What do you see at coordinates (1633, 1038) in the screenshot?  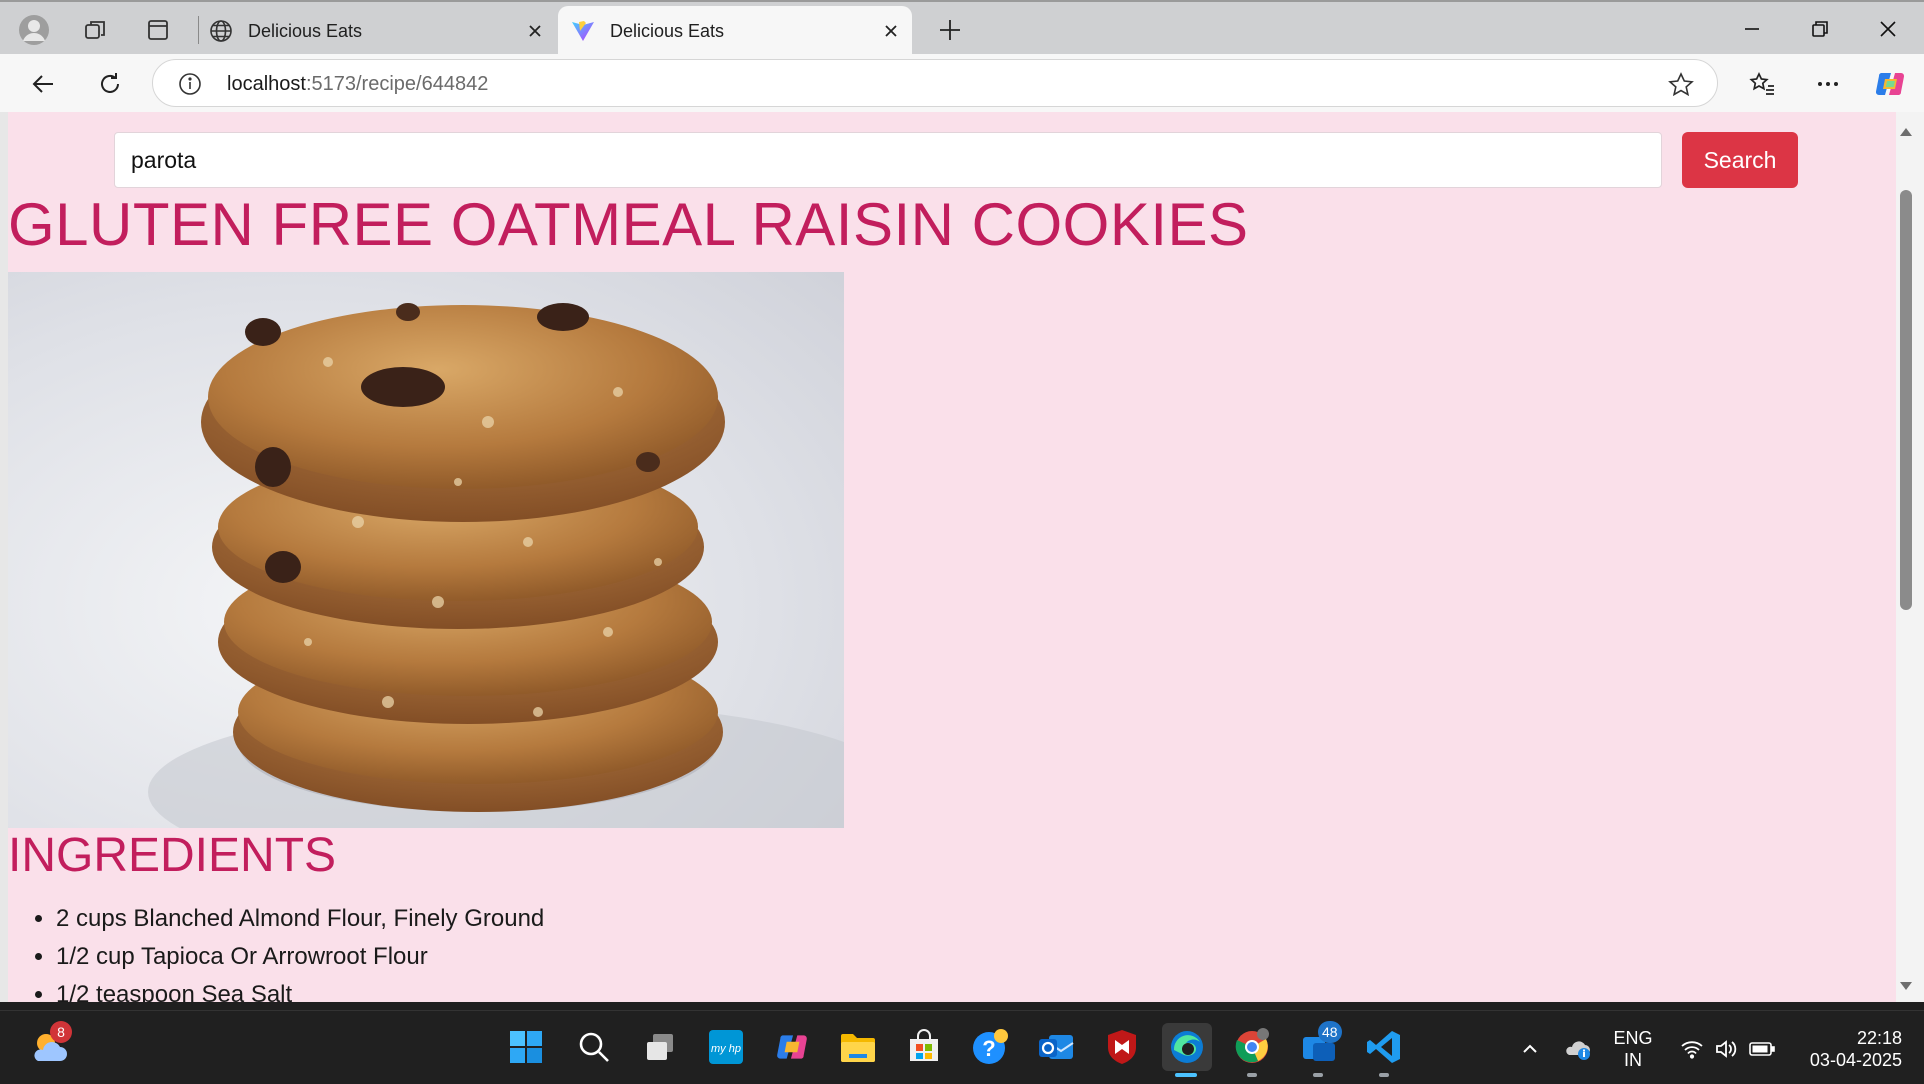 I see `lang-line-1: ENG` at bounding box center [1633, 1038].